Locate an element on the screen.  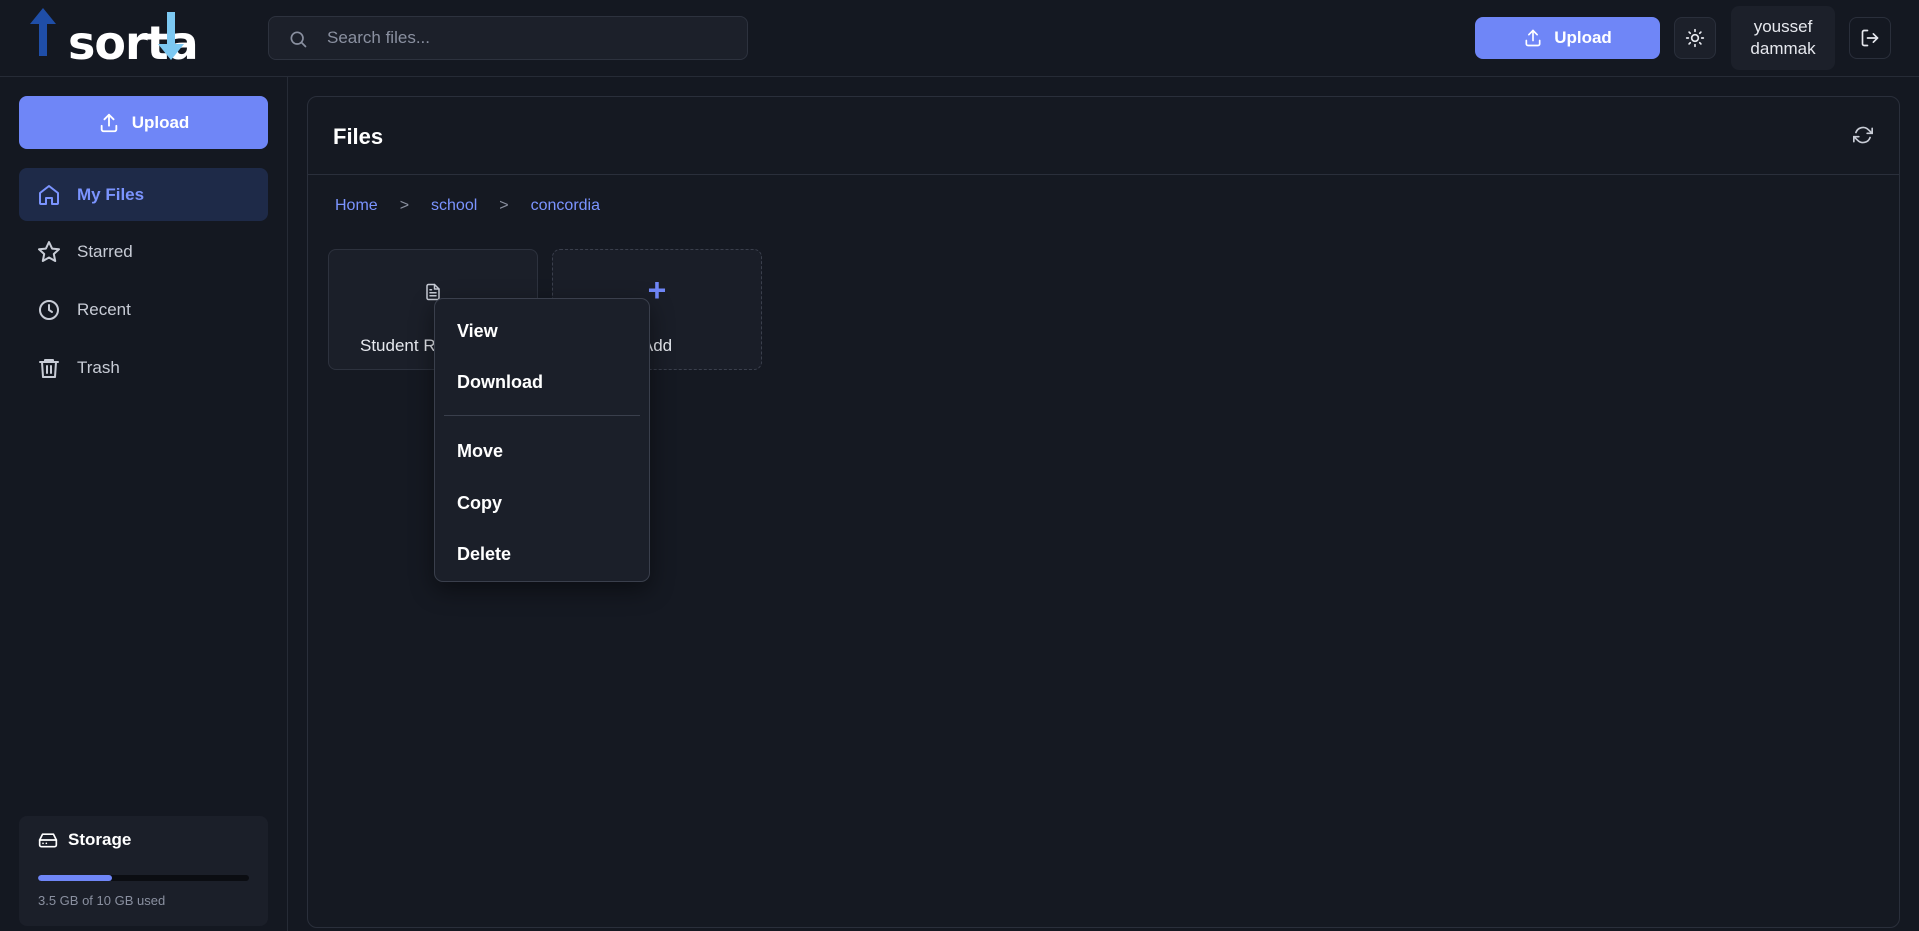
breadcrumb-home: Home is located at coordinates (356, 206).